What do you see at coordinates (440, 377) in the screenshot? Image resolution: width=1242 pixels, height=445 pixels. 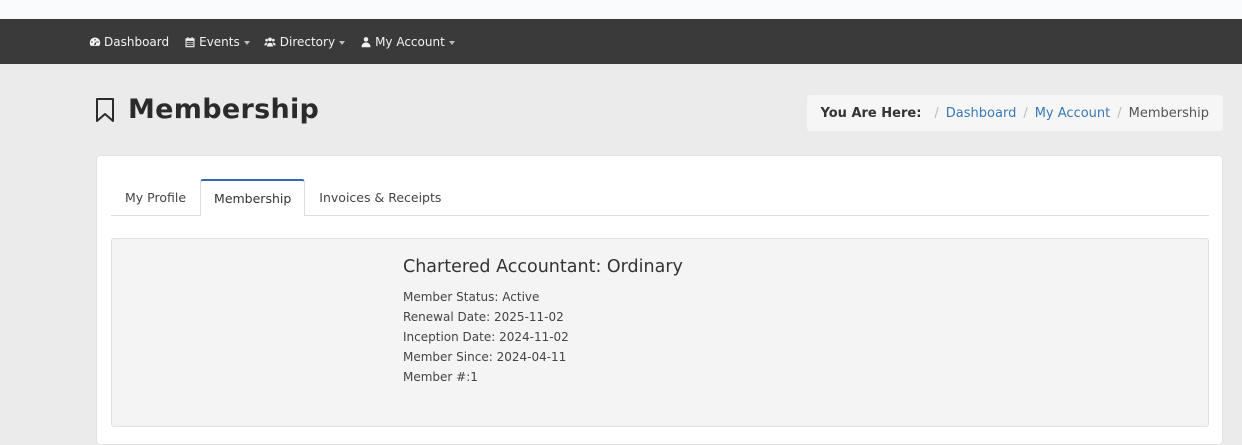 I see `member-number: Member #:1` at bounding box center [440, 377].